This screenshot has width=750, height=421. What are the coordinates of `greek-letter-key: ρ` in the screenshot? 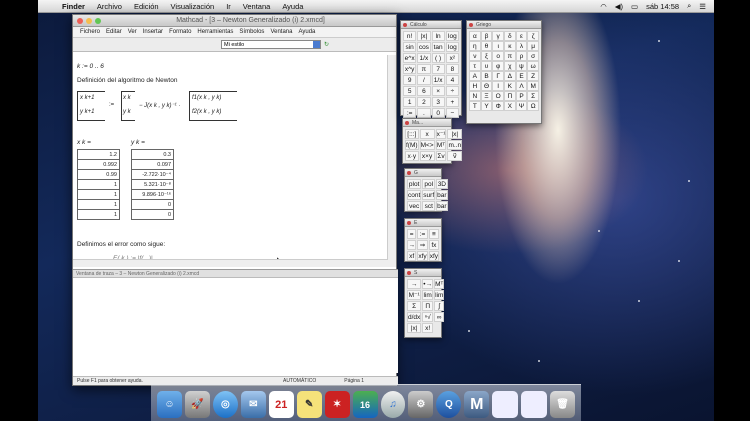 It's located at (521, 56).